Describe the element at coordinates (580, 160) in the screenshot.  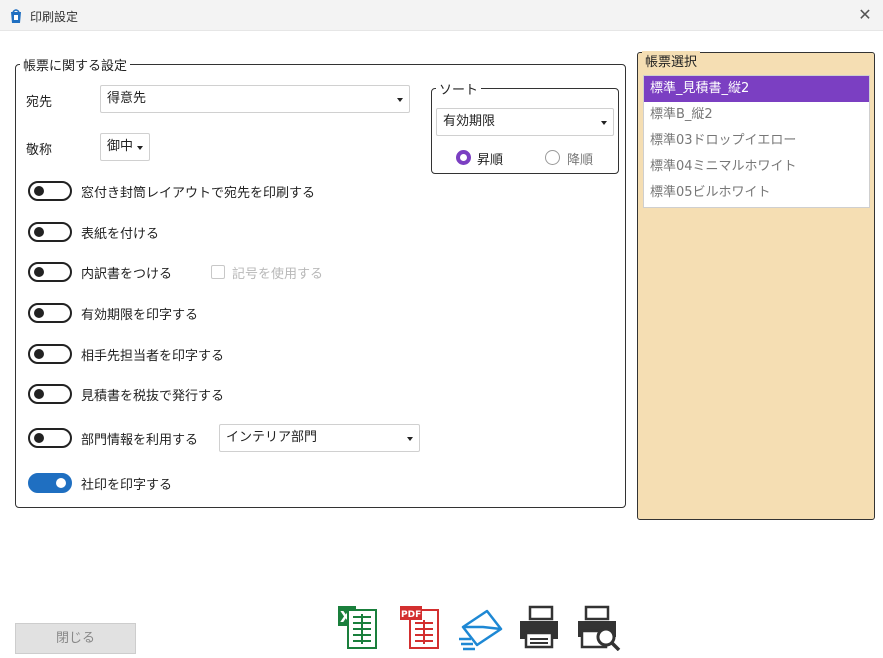
I see `sort-descending-label: 降順` at that location.